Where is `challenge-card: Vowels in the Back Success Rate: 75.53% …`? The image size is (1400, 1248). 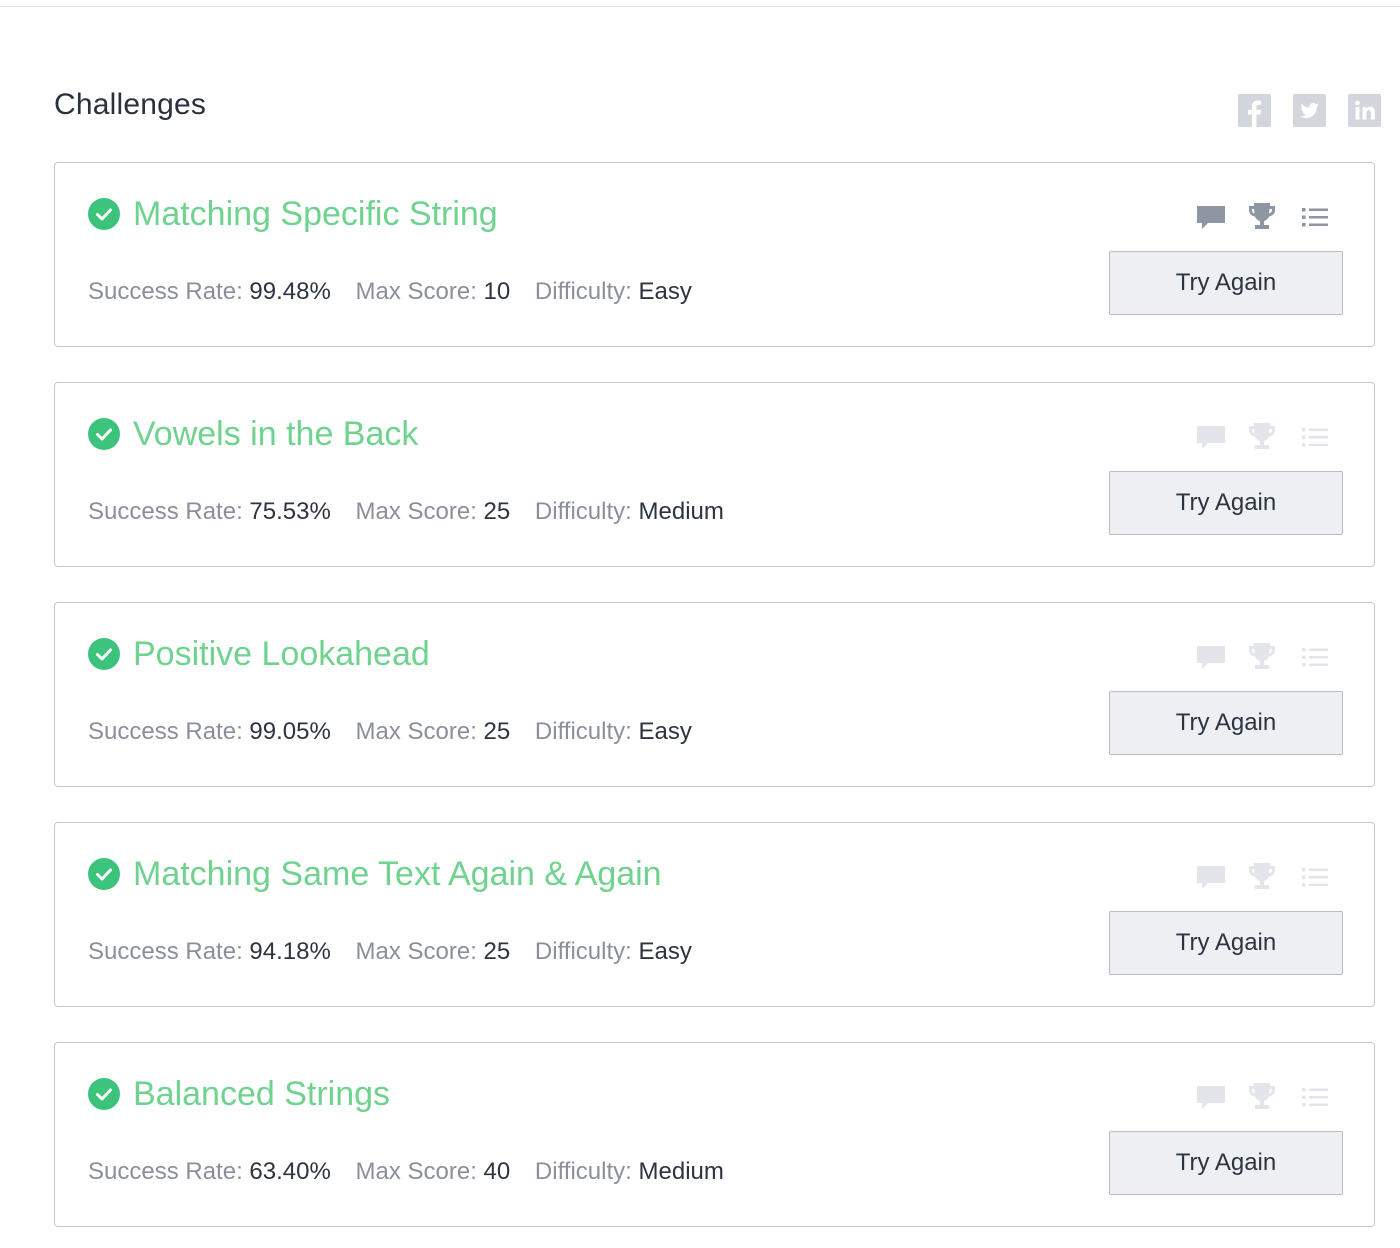 challenge-card: Vowels in the Back Success Rate: 75.53% … is located at coordinates (714, 474).